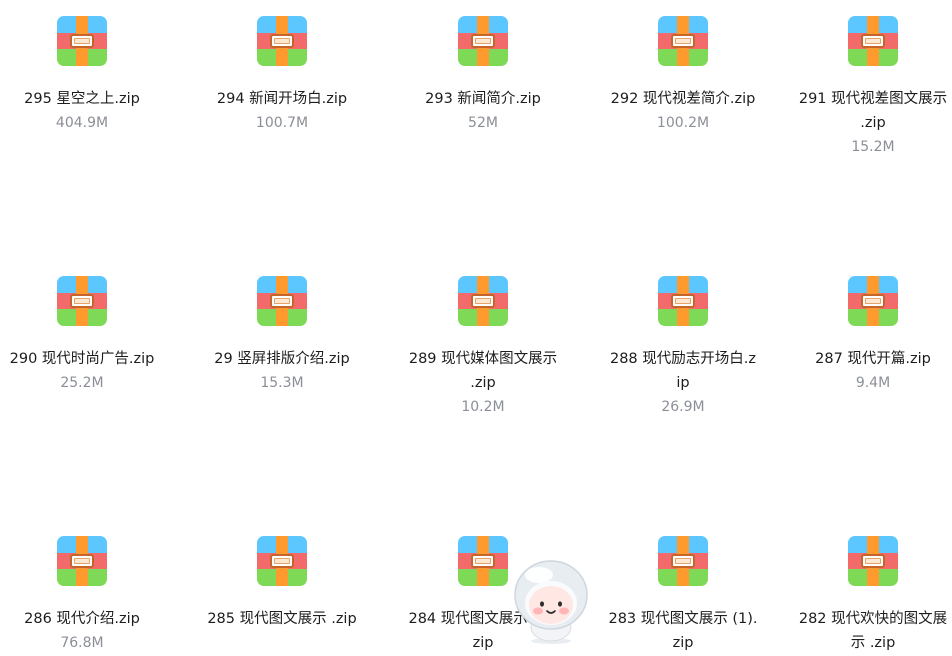 The width and height of the screenshot is (952, 656). What do you see at coordinates (483, 371) in the screenshot?
I see `file-name: 289 现代媒体图文展示 .zip` at bounding box center [483, 371].